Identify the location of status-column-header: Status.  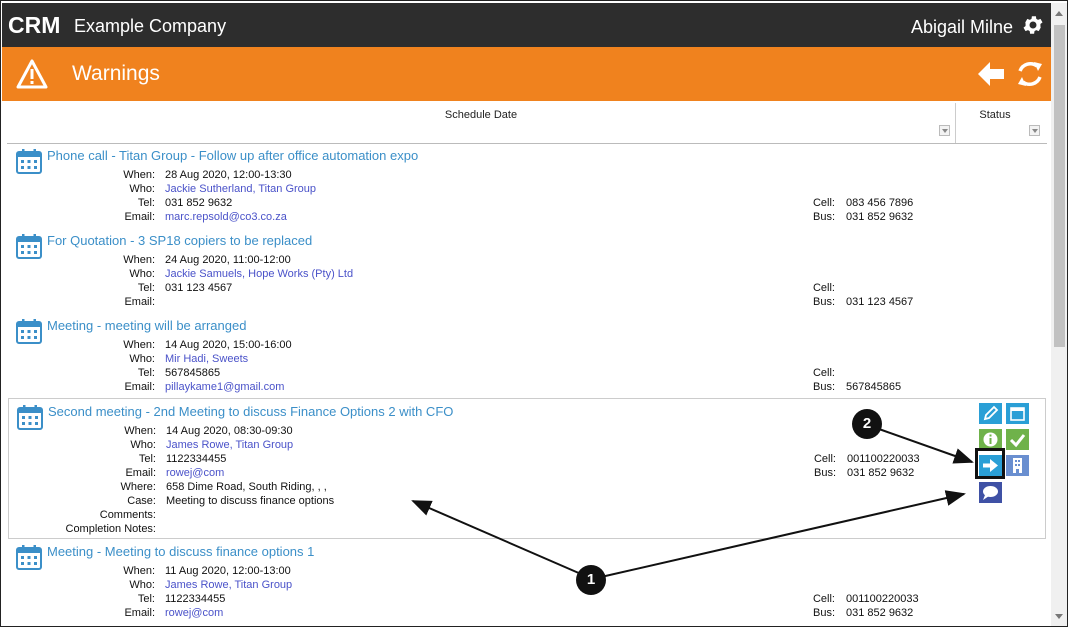
(995, 115).